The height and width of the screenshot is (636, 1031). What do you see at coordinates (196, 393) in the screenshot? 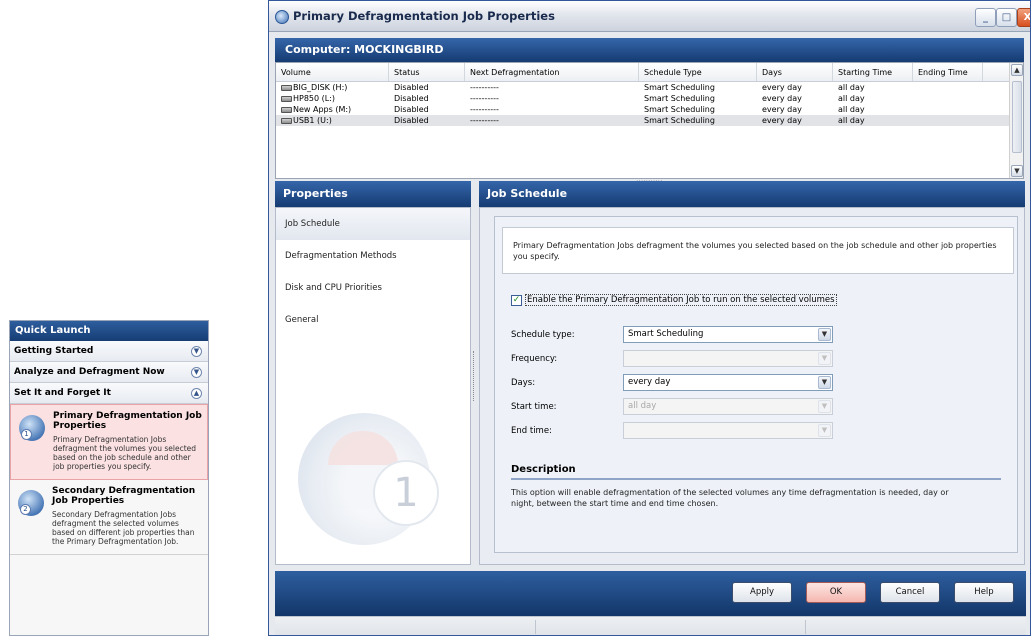
I see `chevron-up-icon: ▲` at bounding box center [196, 393].